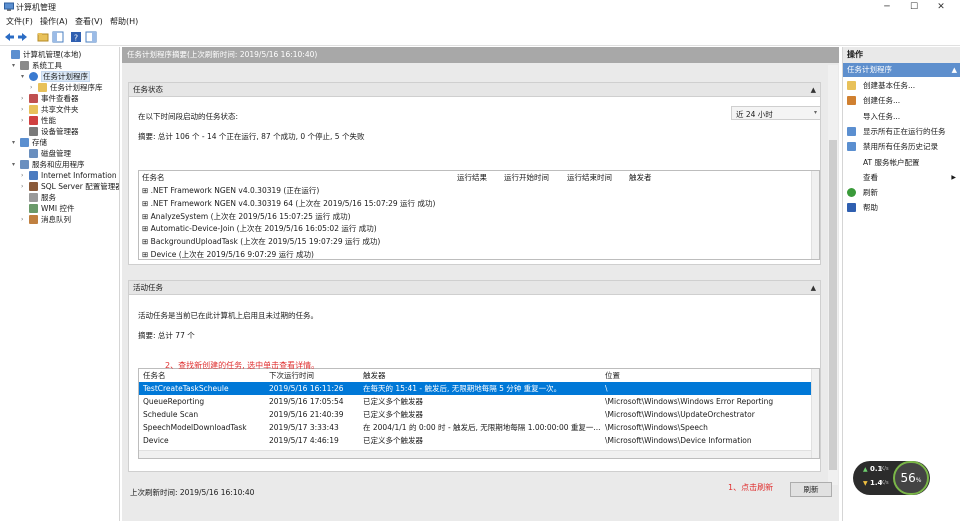  Describe the element at coordinates (59, 219) in the screenshot. I see `tree-item-15: › 消息队列` at that location.